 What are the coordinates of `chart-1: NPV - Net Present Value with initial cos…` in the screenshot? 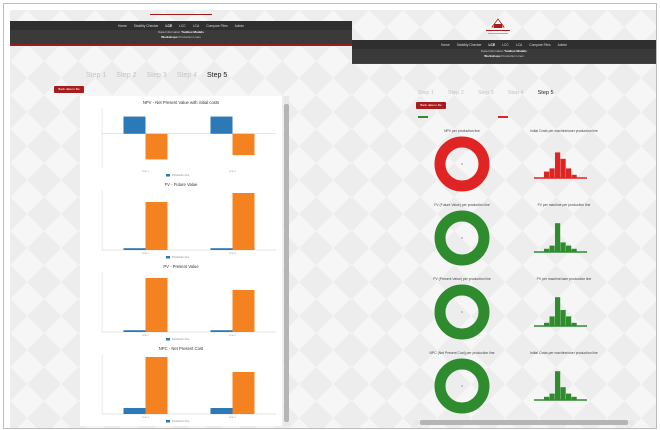 It's located at (188, 138).